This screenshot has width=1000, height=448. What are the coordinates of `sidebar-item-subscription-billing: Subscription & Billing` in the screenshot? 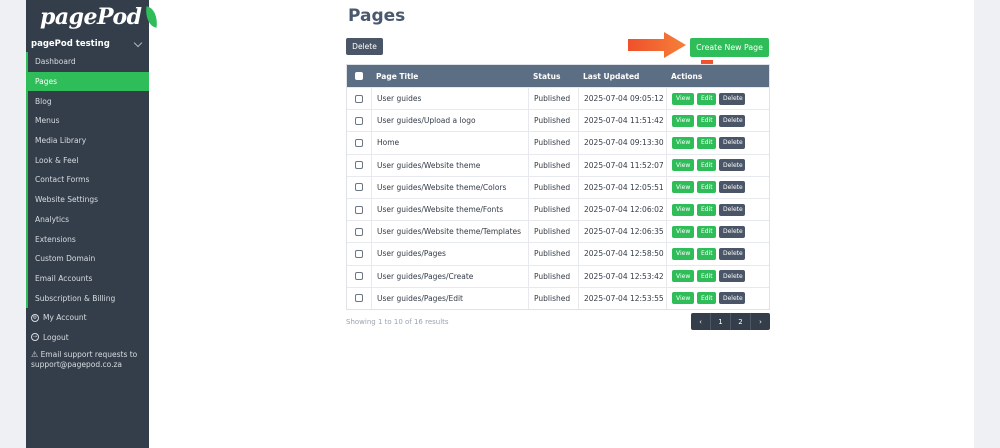 It's located at (87, 298).